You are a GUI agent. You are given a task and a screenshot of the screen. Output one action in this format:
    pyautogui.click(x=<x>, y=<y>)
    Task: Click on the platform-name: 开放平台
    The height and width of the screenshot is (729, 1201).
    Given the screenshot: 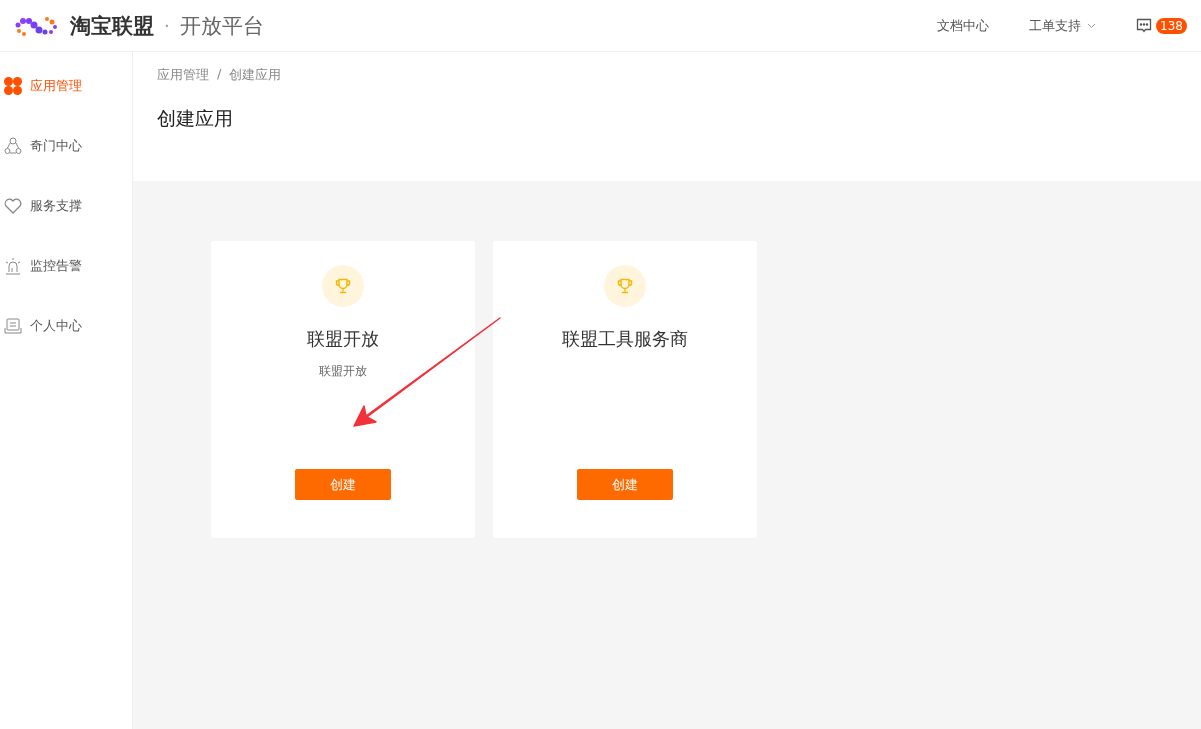 What is the action you would take?
    pyautogui.click(x=221, y=26)
    